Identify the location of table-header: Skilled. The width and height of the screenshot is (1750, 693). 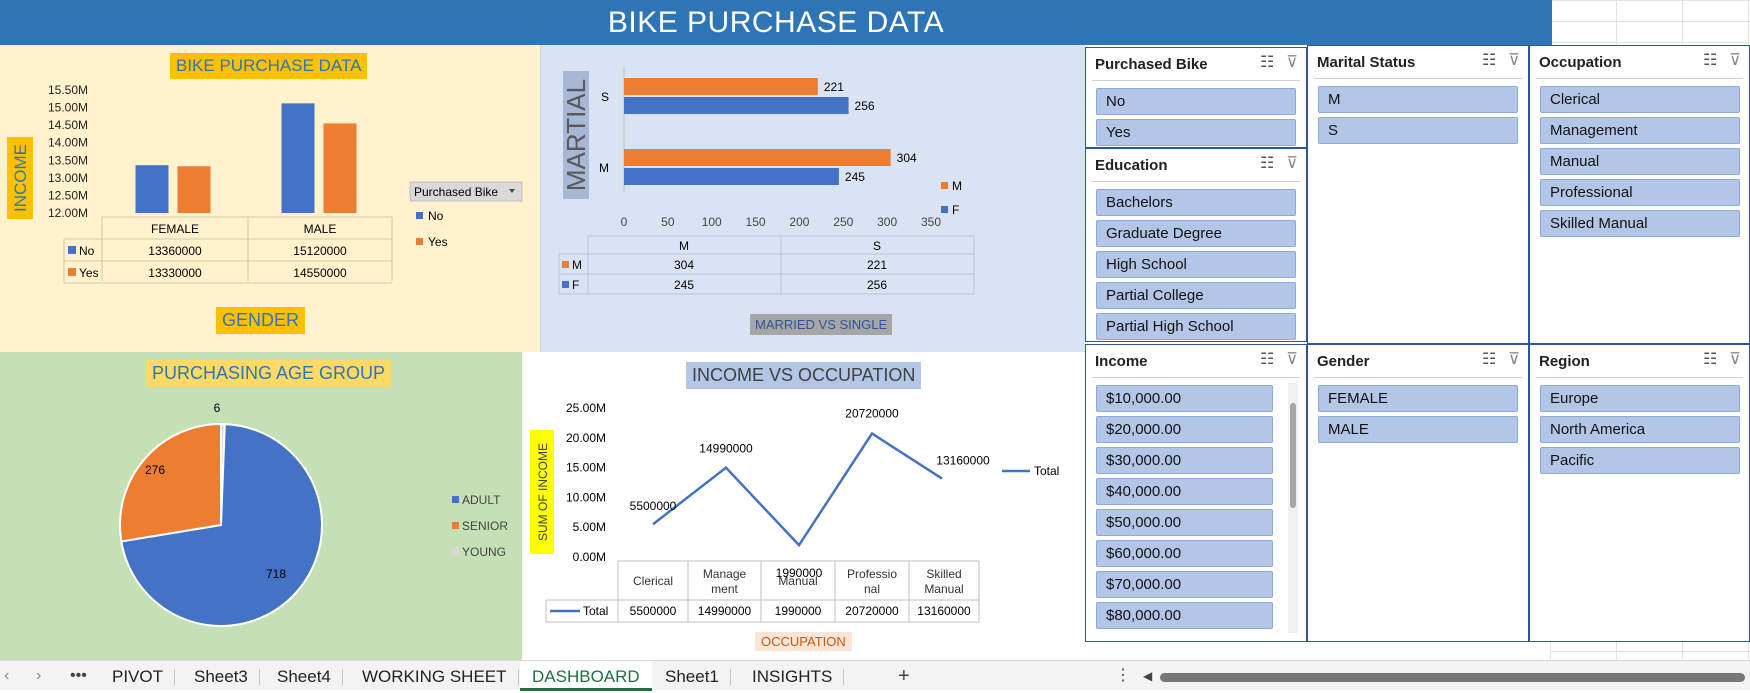
(943, 574).